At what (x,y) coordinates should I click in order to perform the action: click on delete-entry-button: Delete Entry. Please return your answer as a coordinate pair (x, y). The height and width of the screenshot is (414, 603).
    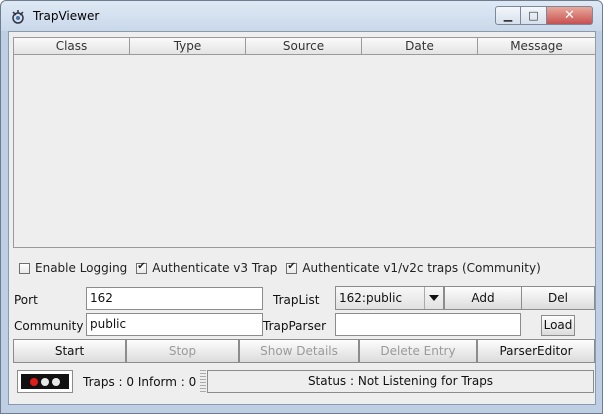
    Looking at the image, I should click on (418, 351).